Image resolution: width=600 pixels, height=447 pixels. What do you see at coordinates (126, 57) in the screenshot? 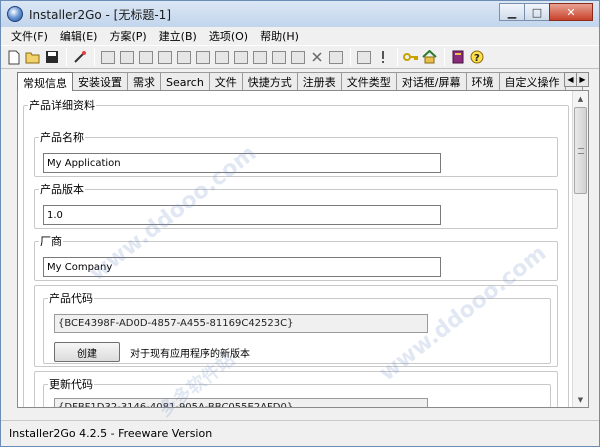
I see `add-file-icon` at bounding box center [126, 57].